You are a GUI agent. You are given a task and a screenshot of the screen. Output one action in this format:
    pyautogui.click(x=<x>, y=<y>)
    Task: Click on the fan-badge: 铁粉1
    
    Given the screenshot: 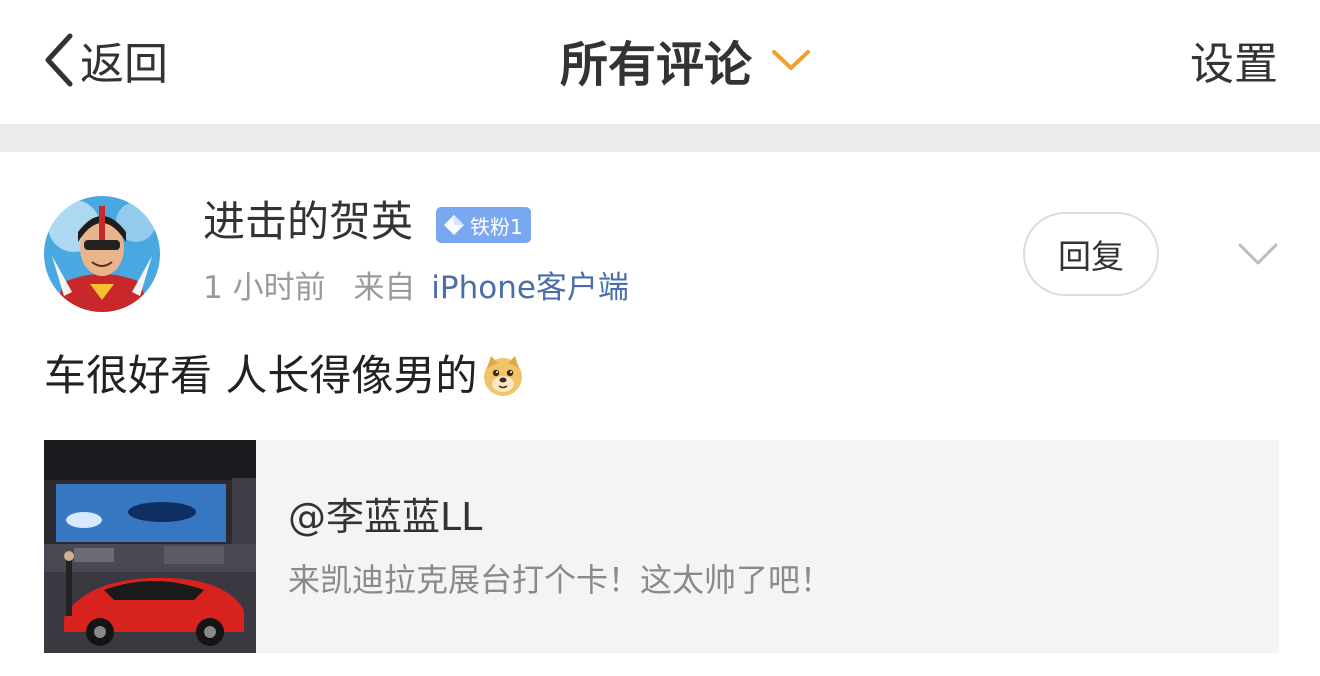 What is the action you would take?
    pyautogui.click(x=483, y=225)
    